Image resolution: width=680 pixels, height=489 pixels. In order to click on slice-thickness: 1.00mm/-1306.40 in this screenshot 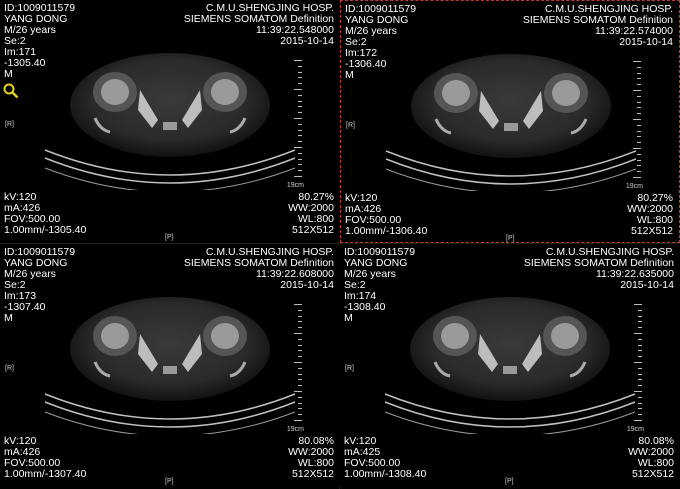, I will do `click(386, 231)`.